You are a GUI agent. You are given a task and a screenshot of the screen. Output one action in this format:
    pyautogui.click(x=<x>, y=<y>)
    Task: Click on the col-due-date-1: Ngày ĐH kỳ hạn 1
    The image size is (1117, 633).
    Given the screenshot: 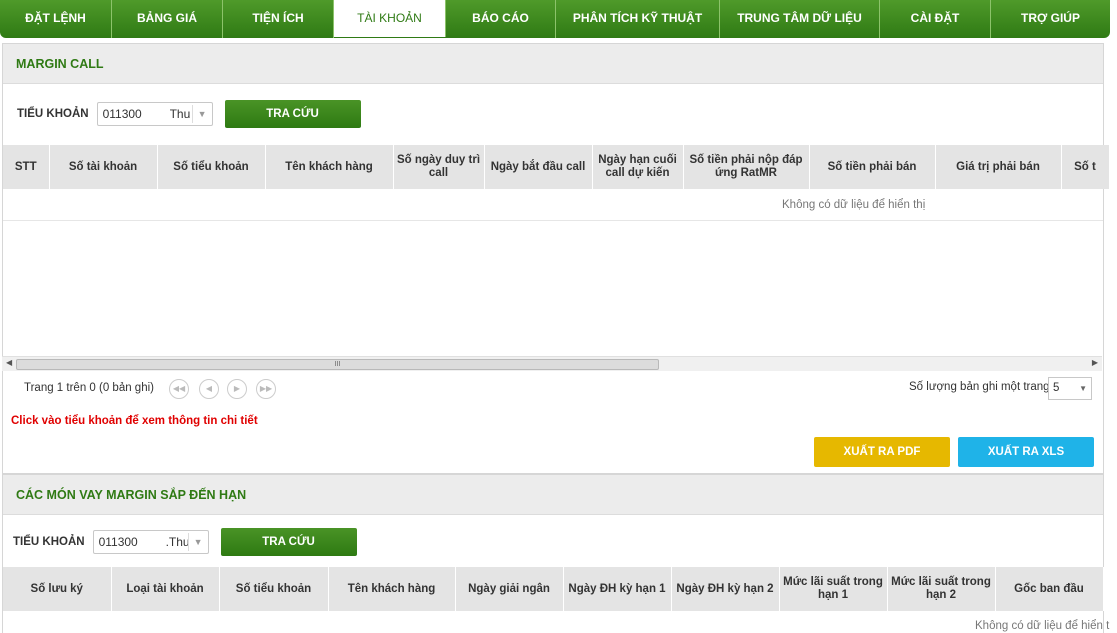 What is the action you would take?
    pyautogui.click(x=617, y=589)
    